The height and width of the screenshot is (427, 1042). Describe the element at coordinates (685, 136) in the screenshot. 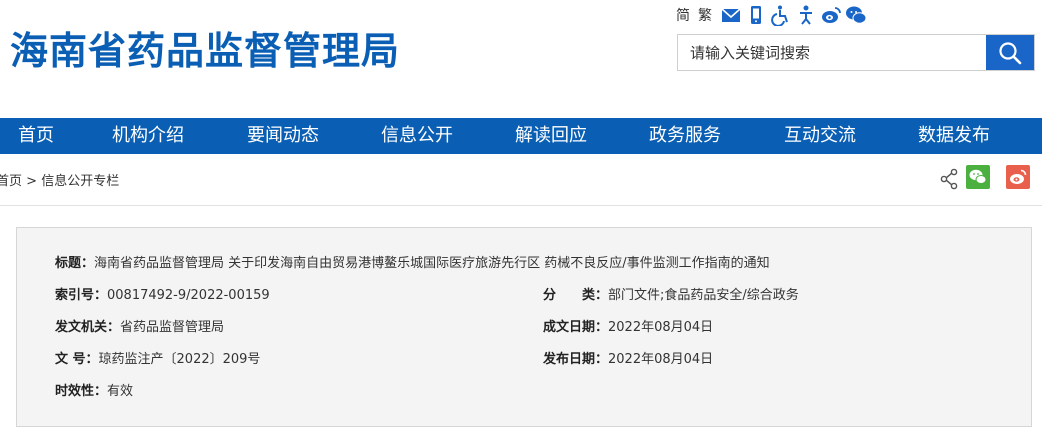

I see `nav-item-services: 政务服务` at that location.